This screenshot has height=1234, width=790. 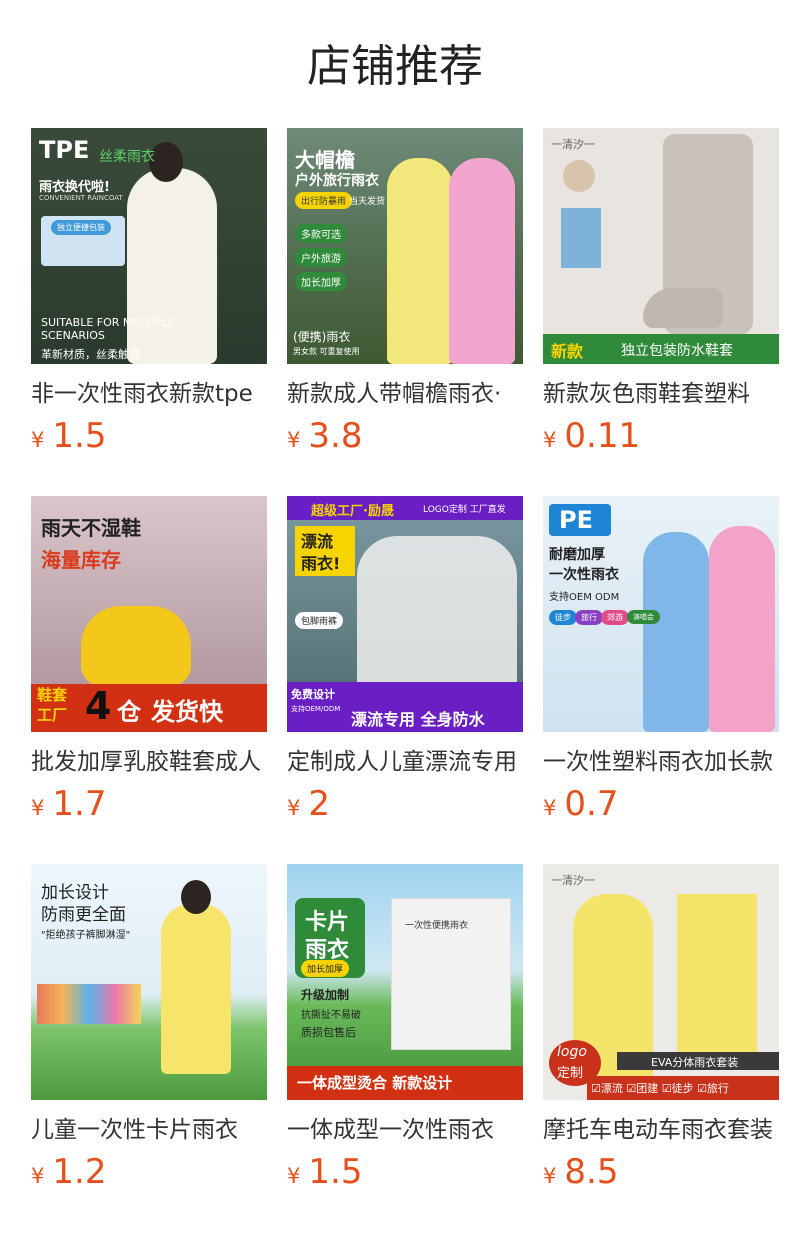 What do you see at coordinates (337, 181) in the screenshot?
I see `brim-subtitle: 户外旅行雨衣` at bounding box center [337, 181].